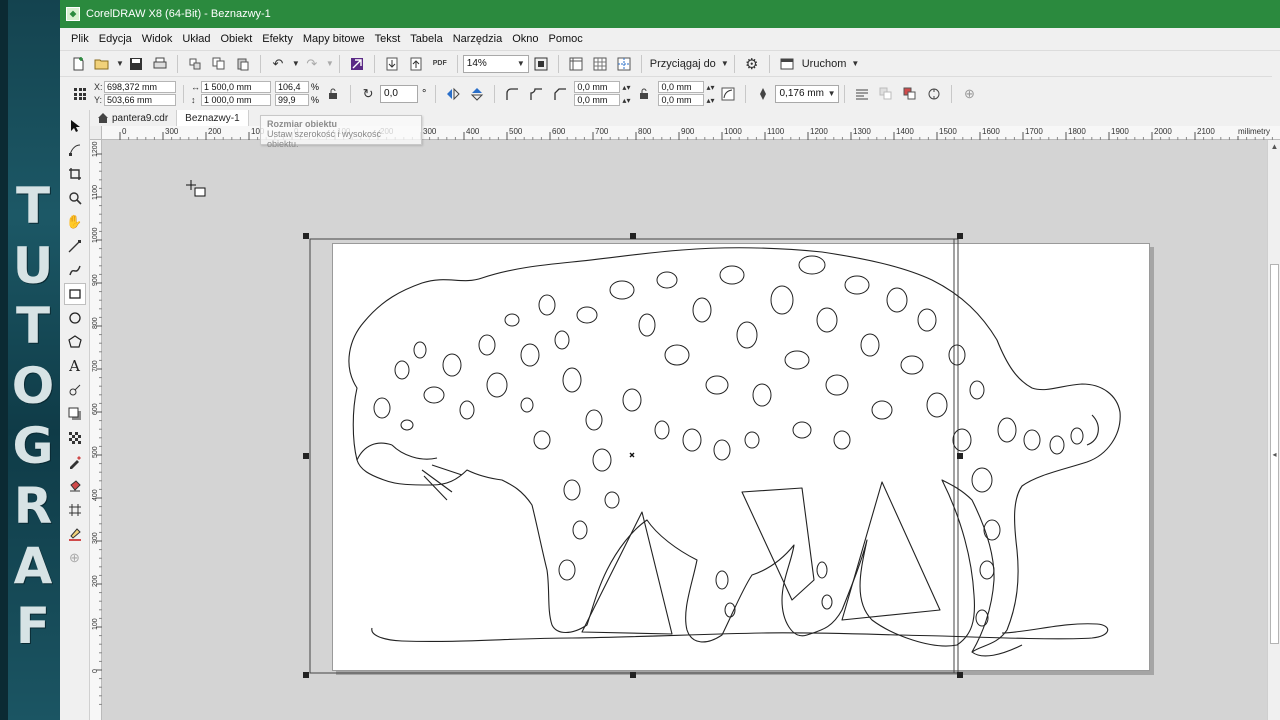 The image size is (1280, 720). I want to click on search-content-icon, so click(357, 64).